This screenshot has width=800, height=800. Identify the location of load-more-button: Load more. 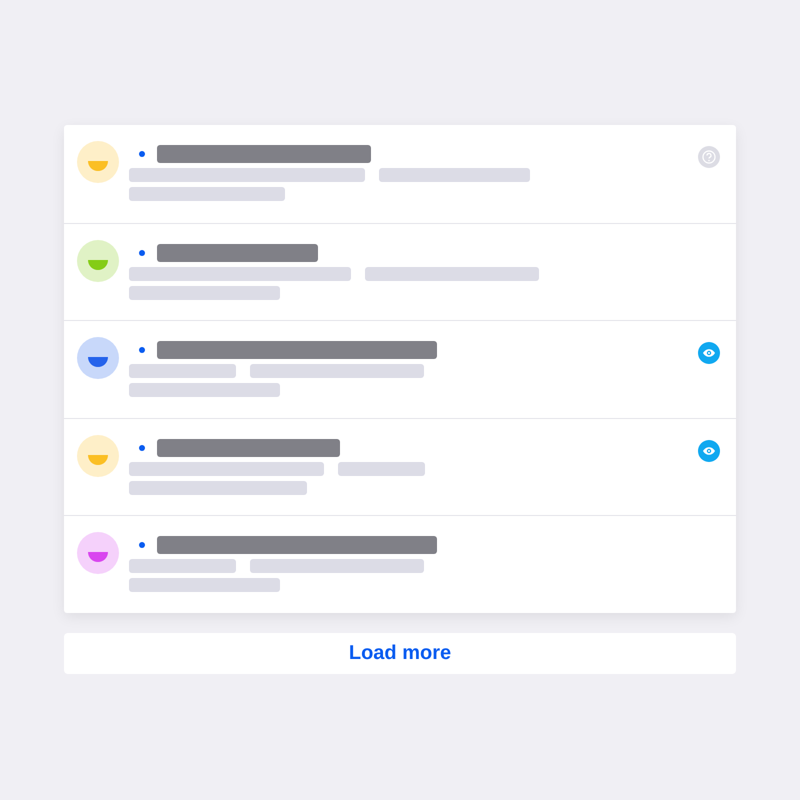
(400, 653).